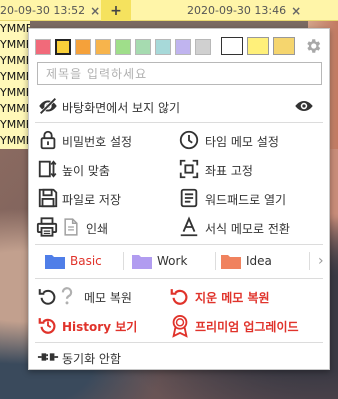 The height and width of the screenshot is (399, 338). What do you see at coordinates (48, 325) in the screenshot?
I see `history-icon` at bounding box center [48, 325].